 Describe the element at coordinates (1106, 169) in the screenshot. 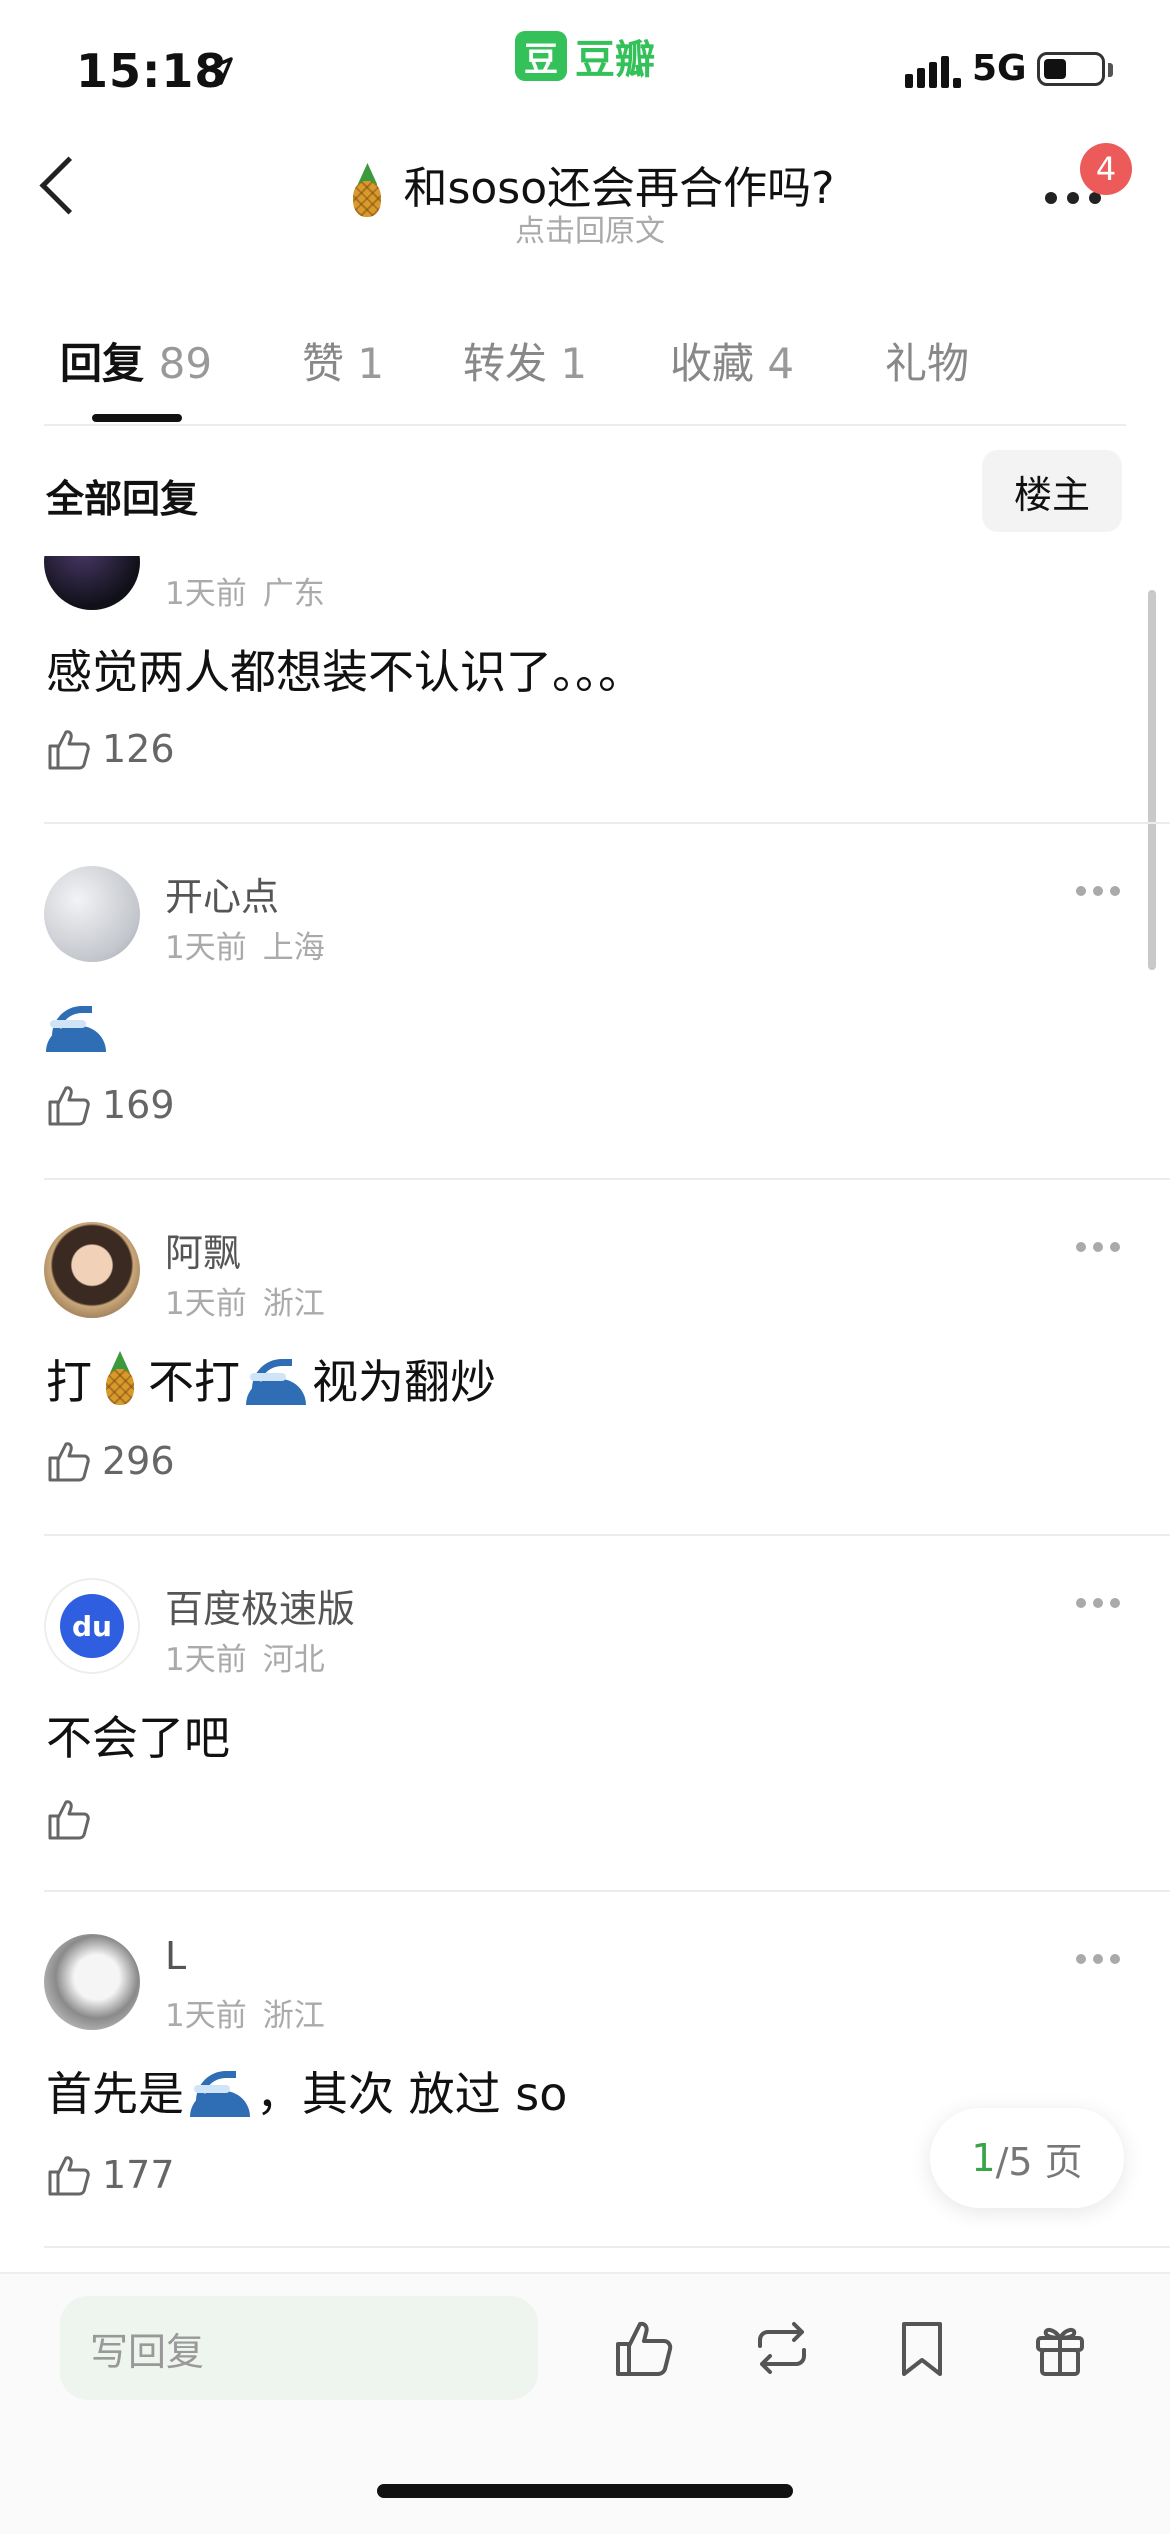

I see `notification-badge: 4` at that location.